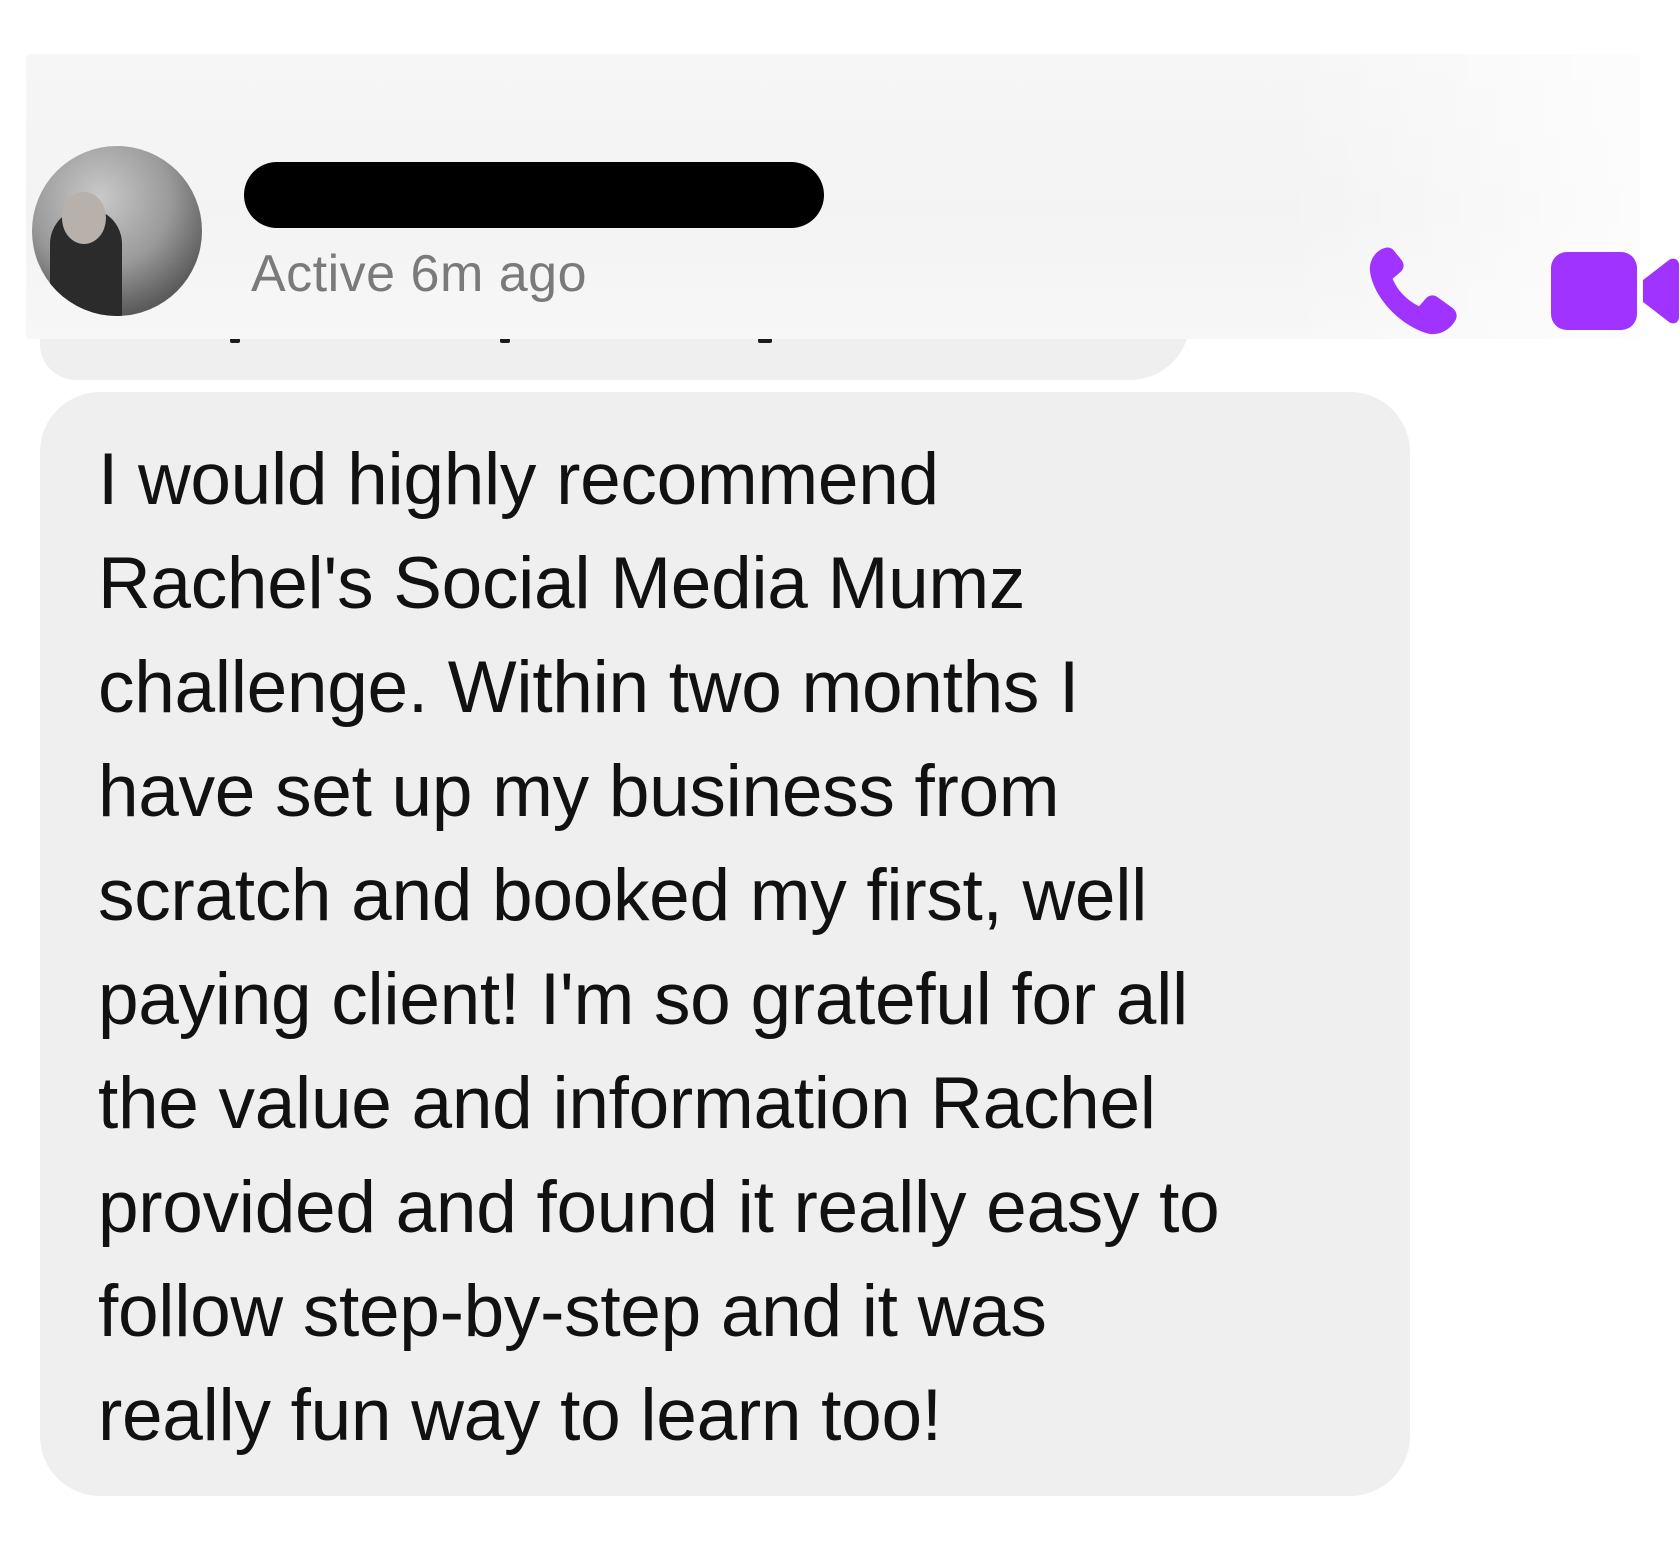 The width and height of the screenshot is (1680, 1562). I want to click on video-camera-icon, so click(1615, 291).